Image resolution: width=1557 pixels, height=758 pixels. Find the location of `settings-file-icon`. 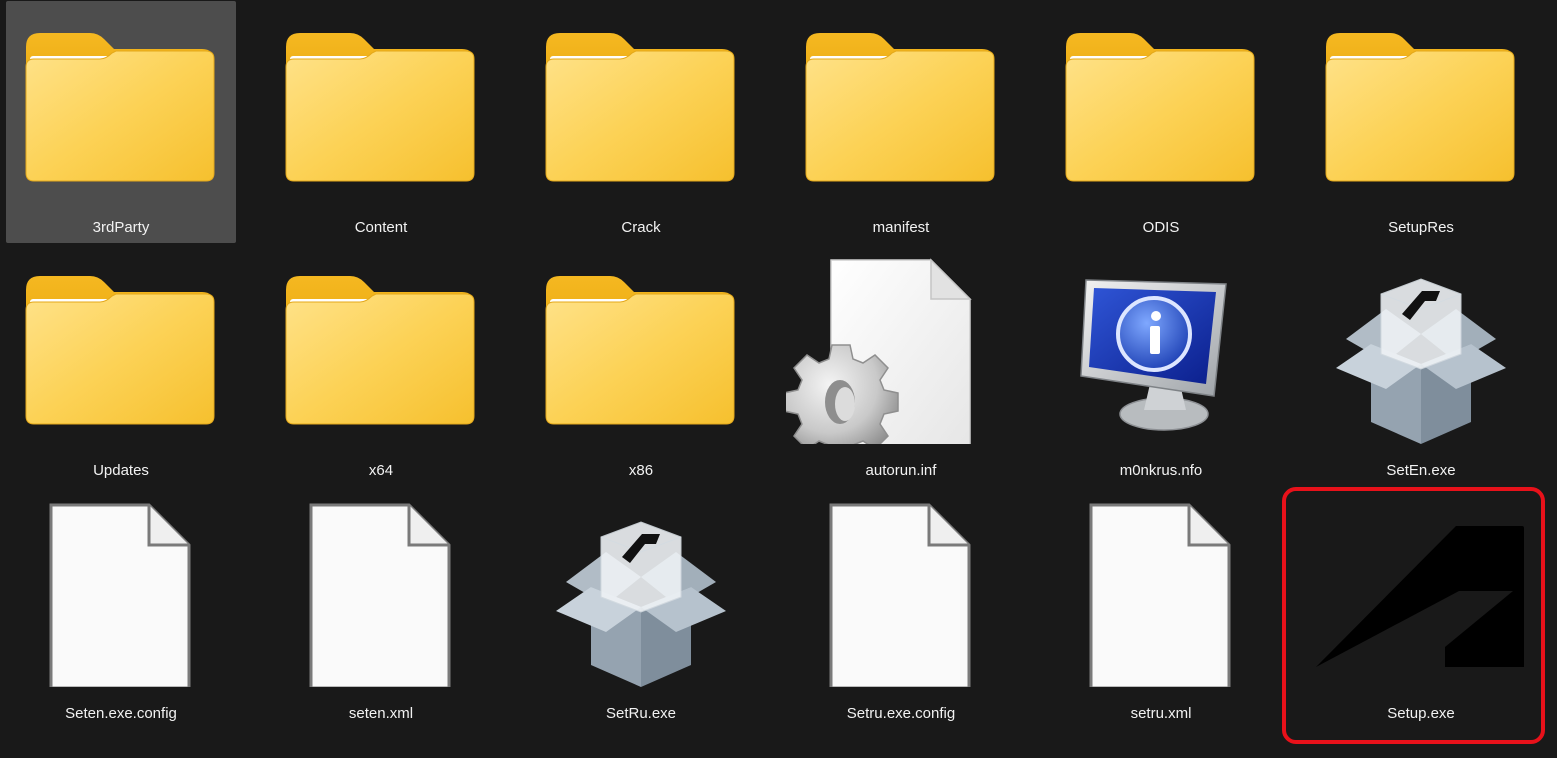

settings-file-icon is located at coordinates (901, 344).